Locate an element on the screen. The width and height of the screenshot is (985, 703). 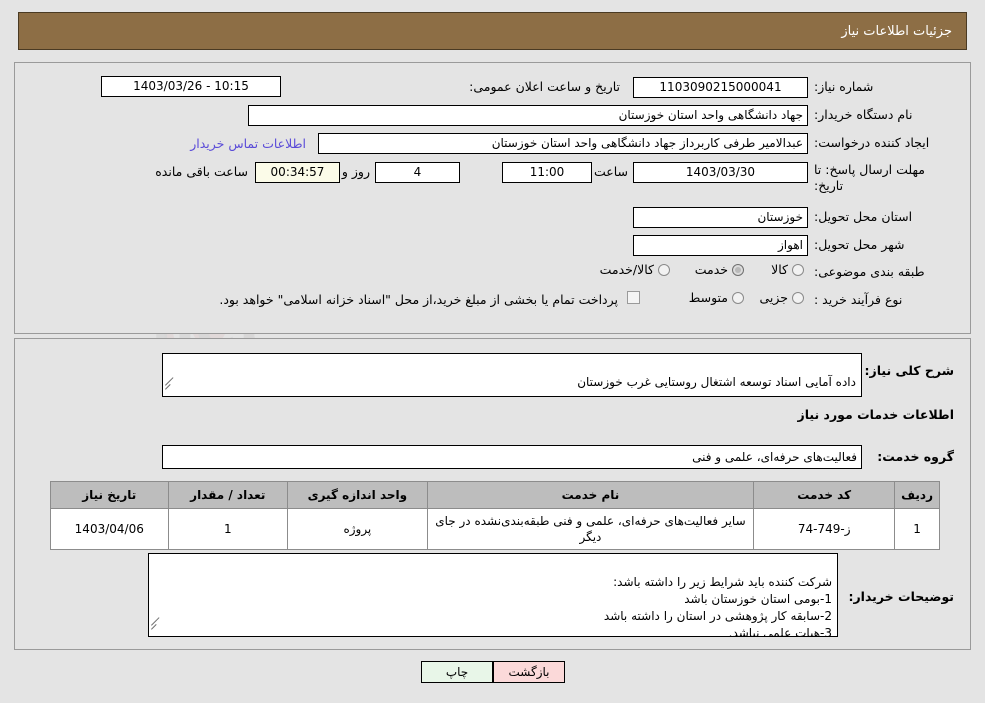
classification-option-kala: کالا is located at coordinates (785, 269).